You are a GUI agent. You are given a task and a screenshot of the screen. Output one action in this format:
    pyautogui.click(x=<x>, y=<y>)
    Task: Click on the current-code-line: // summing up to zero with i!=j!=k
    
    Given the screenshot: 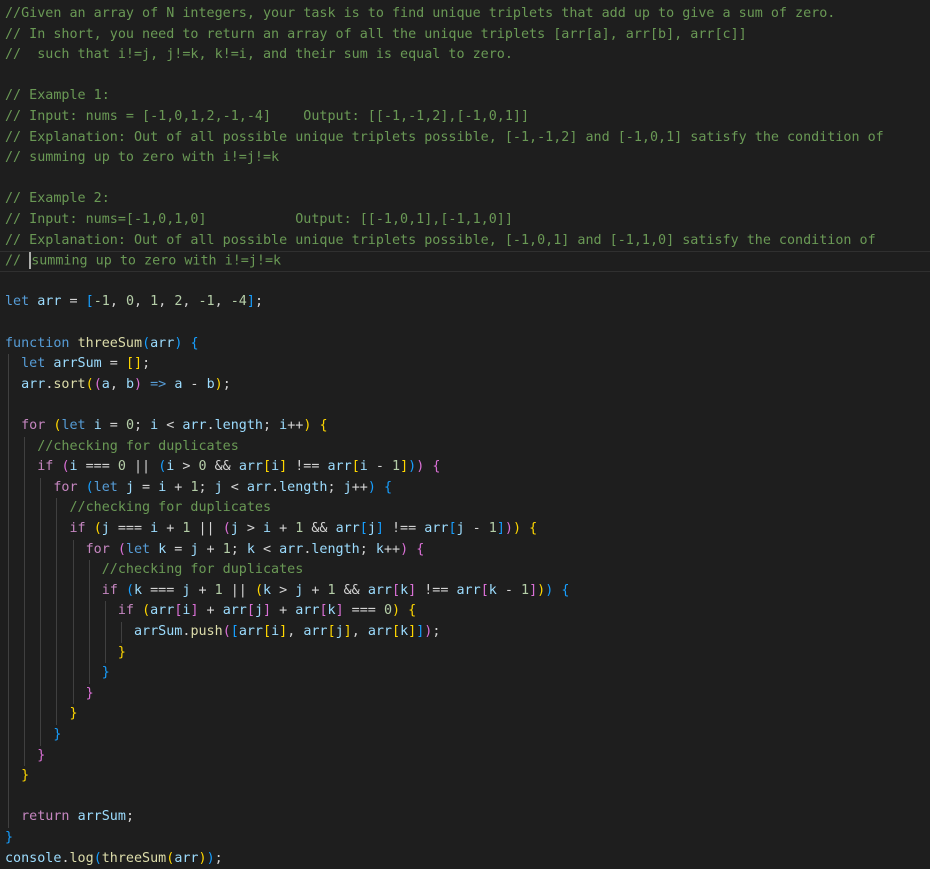 What is the action you would take?
    pyautogui.click(x=465, y=261)
    